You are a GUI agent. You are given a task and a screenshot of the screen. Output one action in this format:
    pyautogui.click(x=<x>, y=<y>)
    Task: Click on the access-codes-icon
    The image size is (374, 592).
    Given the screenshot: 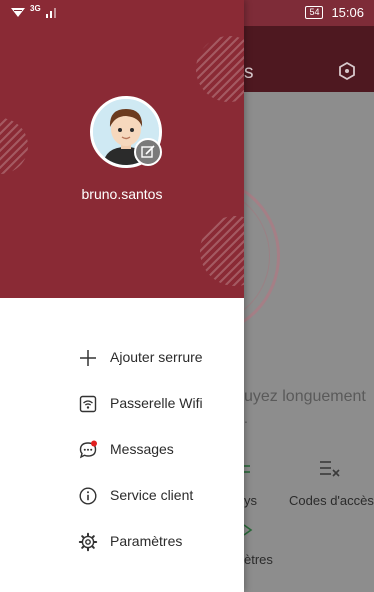 What is the action you would take?
    pyautogui.click(x=329, y=469)
    